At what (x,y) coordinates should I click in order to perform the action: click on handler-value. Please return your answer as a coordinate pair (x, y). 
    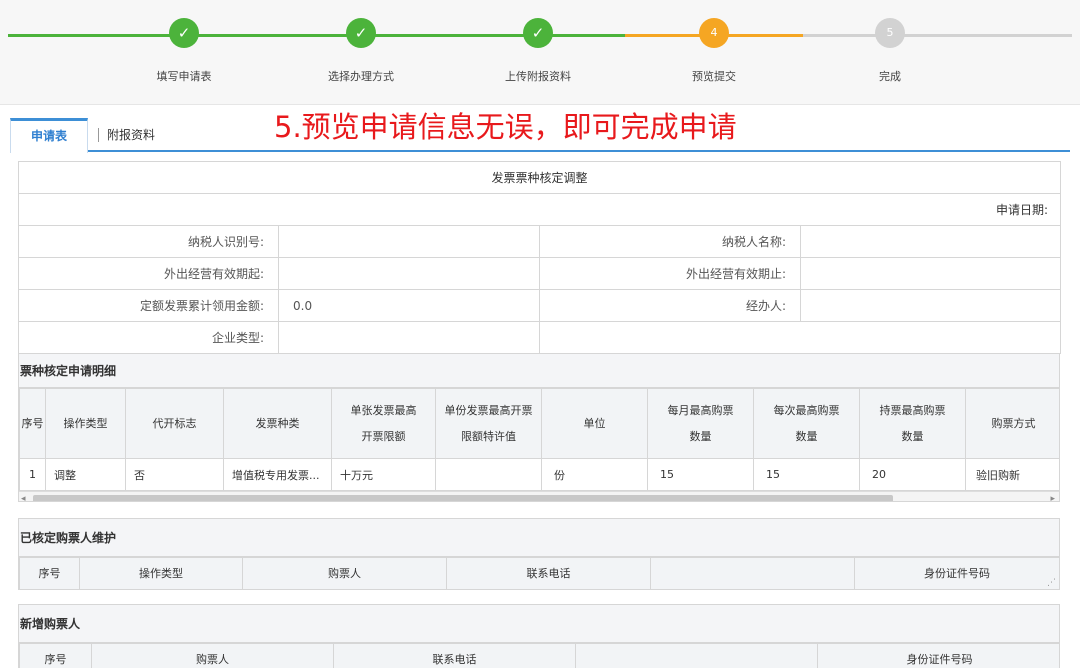
    Looking at the image, I should click on (931, 306).